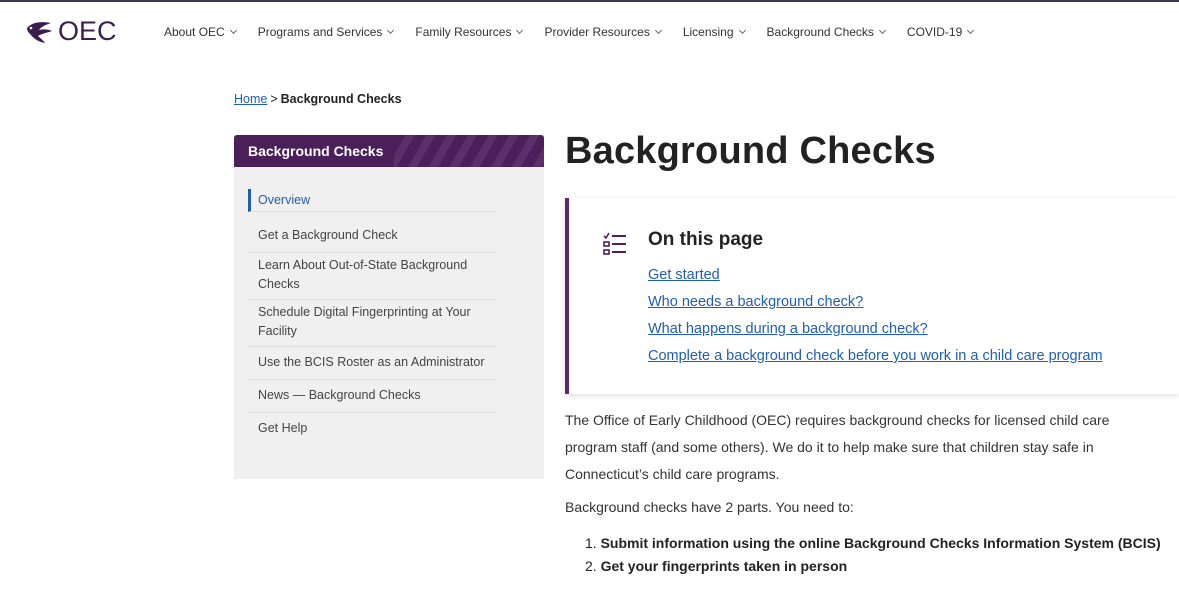 The height and width of the screenshot is (613, 1179). What do you see at coordinates (875, 329) in the screenshot?
I see `link-what-happens: What happens during a background check?` at bounding box center [875, 329].